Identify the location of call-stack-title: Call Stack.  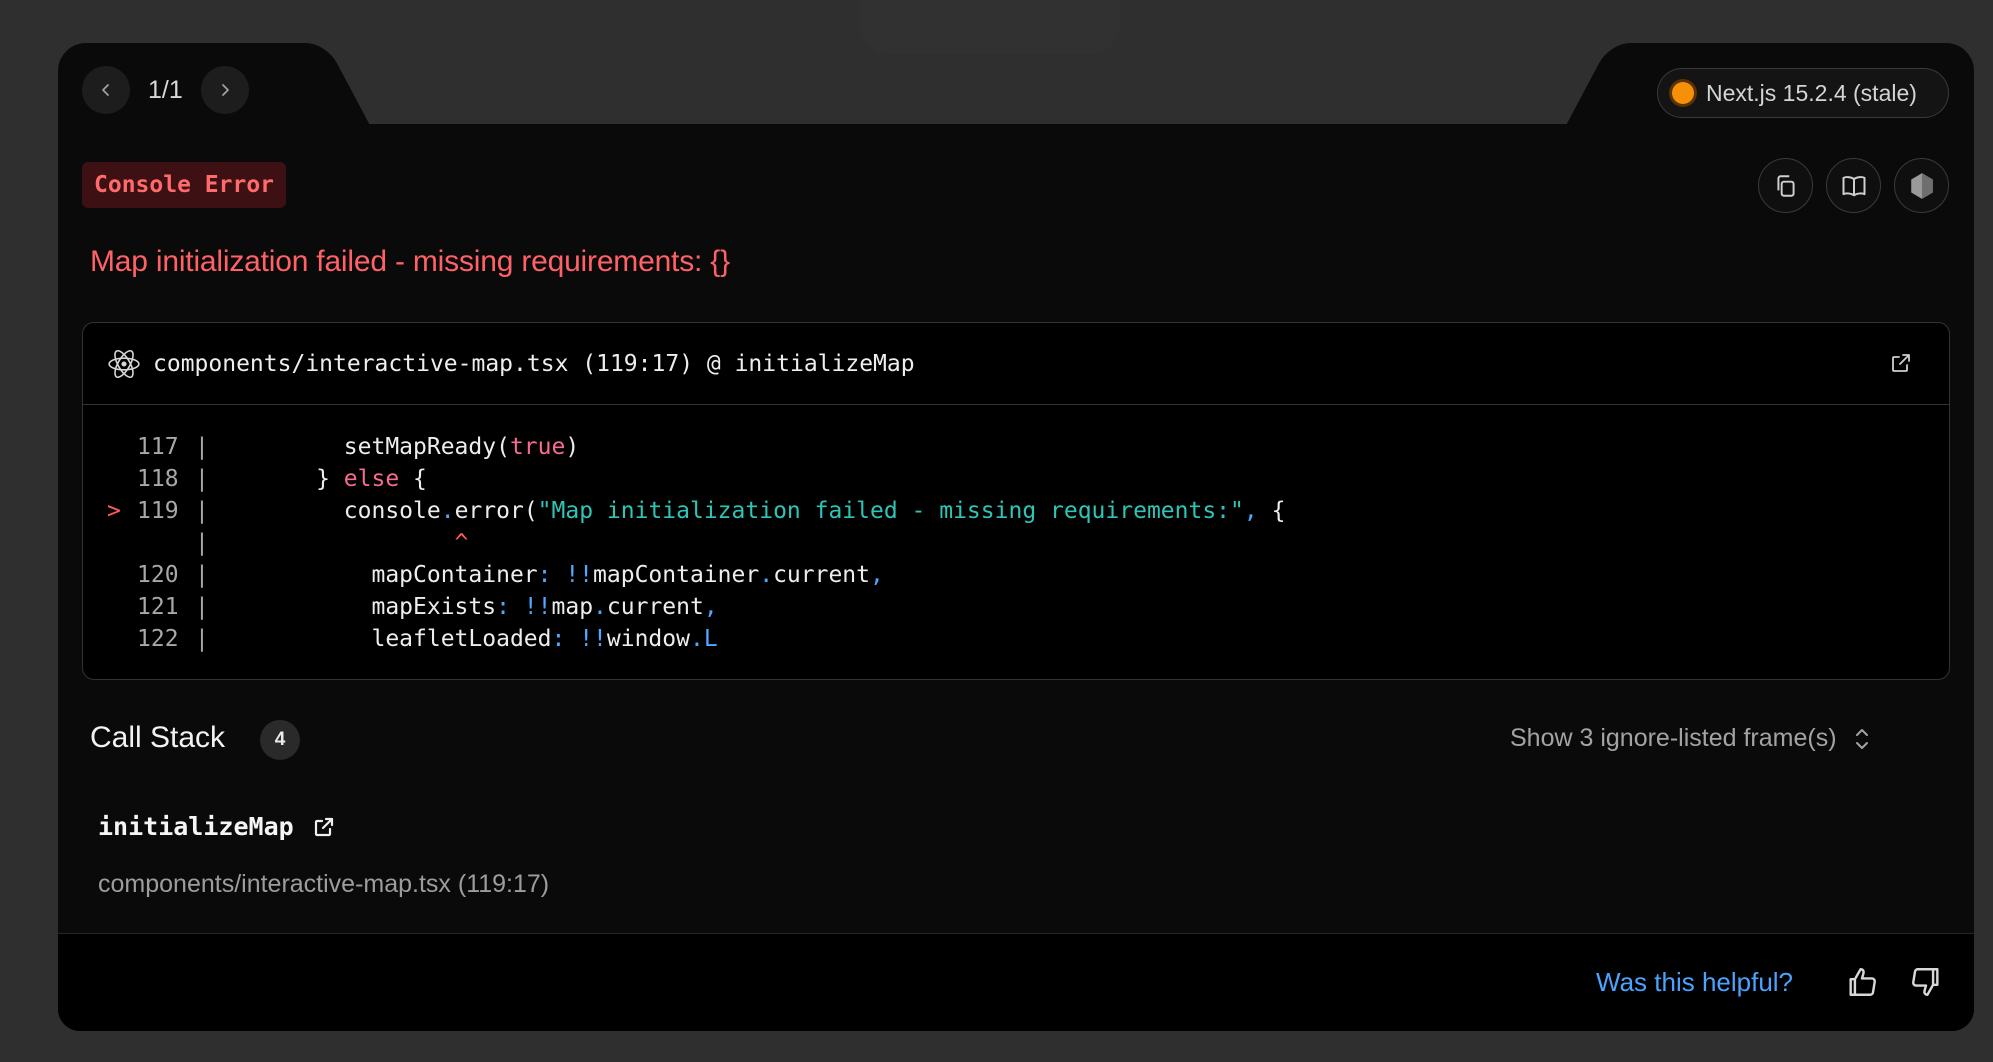
(158, 737).